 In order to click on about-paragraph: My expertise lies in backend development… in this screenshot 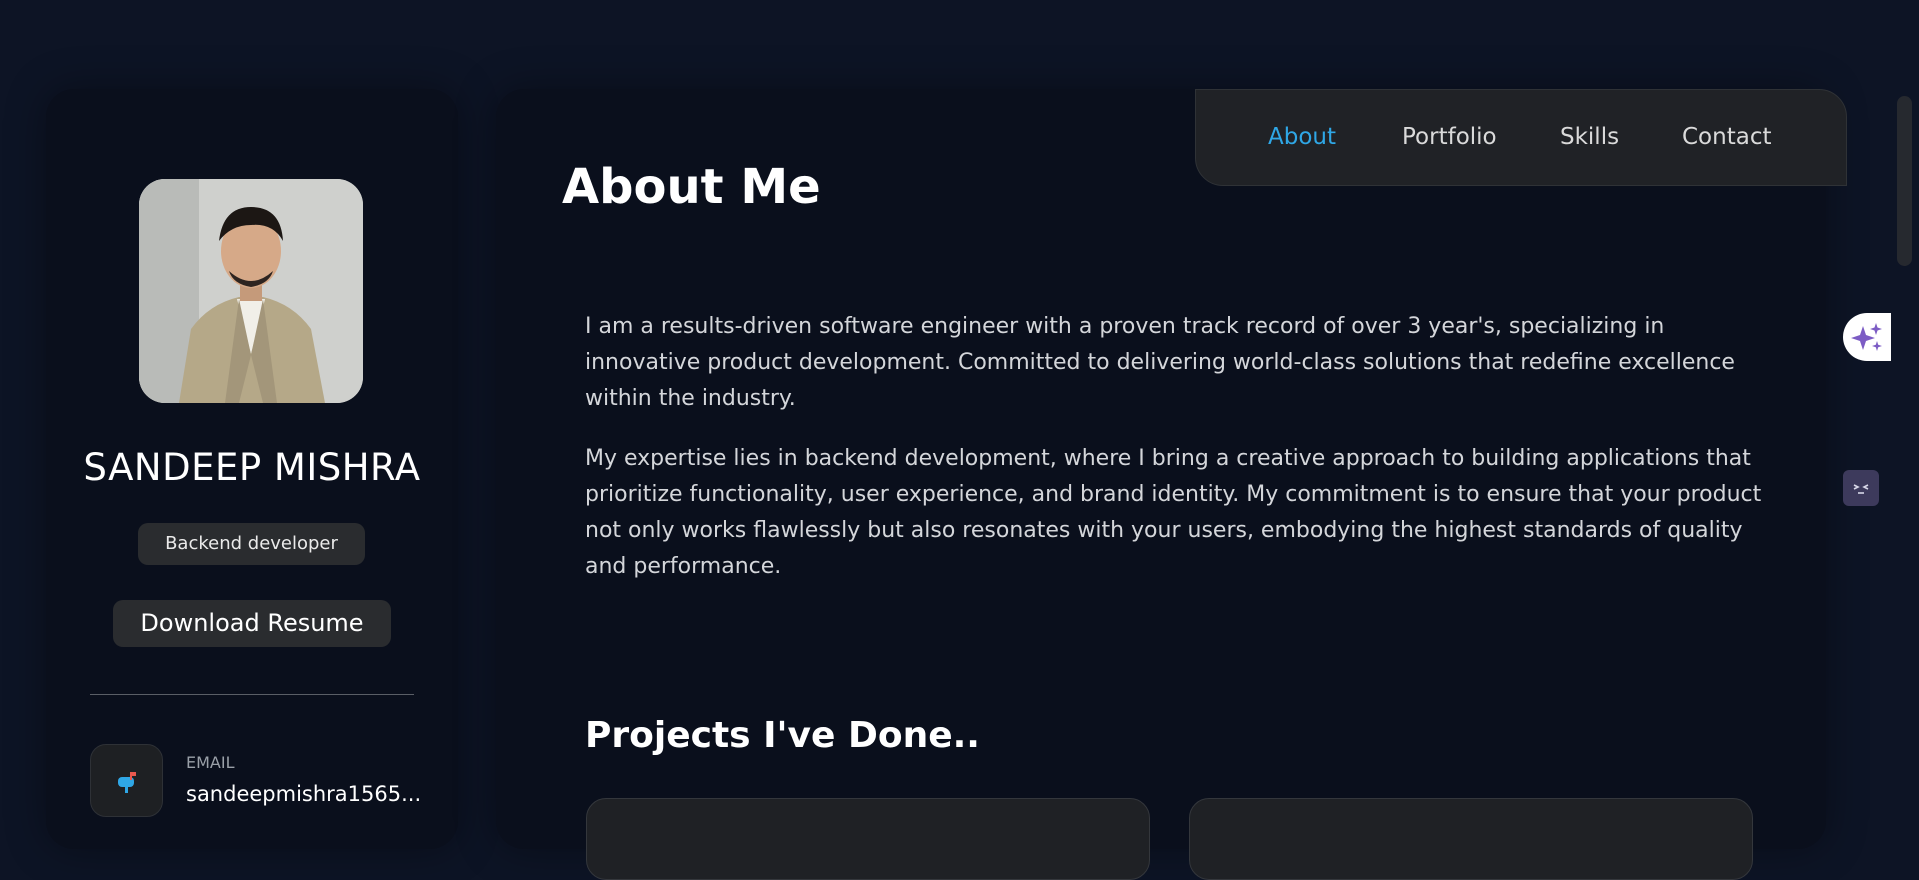, I will do `click(1173, 512)`.